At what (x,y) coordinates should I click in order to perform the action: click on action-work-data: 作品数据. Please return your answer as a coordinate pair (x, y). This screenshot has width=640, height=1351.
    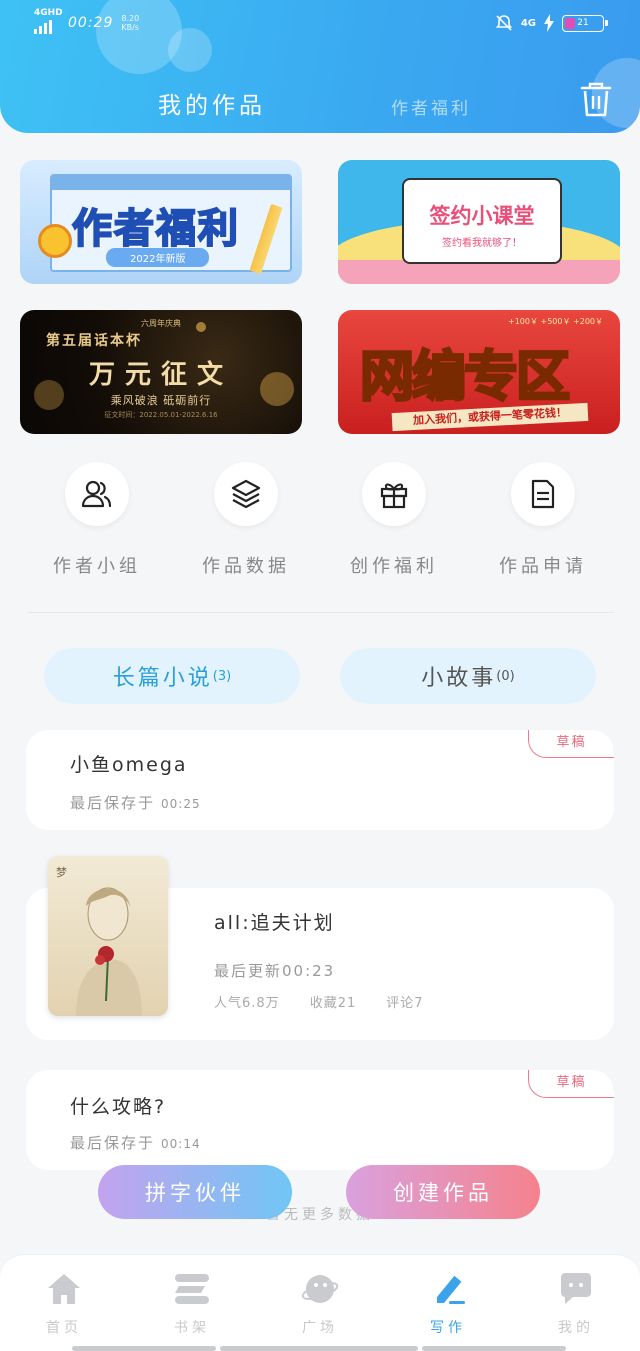
    Looking at the image, I should click on (246, 520).